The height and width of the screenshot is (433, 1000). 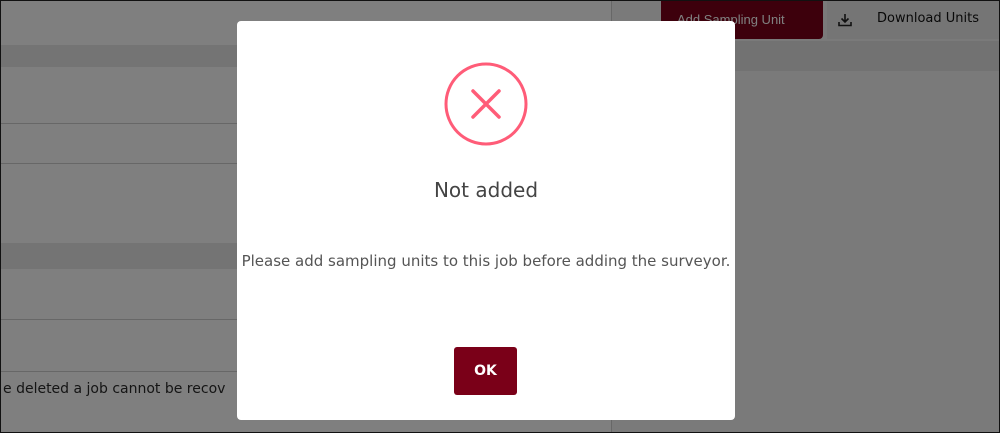 What do you see at coordinates (486, 104) in the screenshot?
I see `error-x-icon` at bounding box center [486, 104].